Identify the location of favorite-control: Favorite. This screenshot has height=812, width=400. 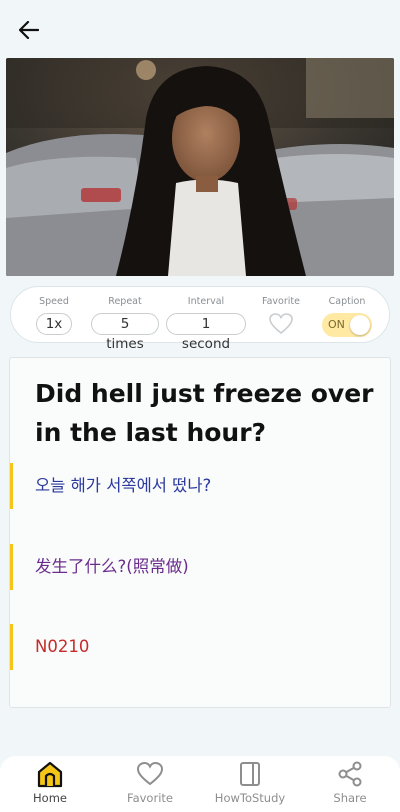
(281, 315).